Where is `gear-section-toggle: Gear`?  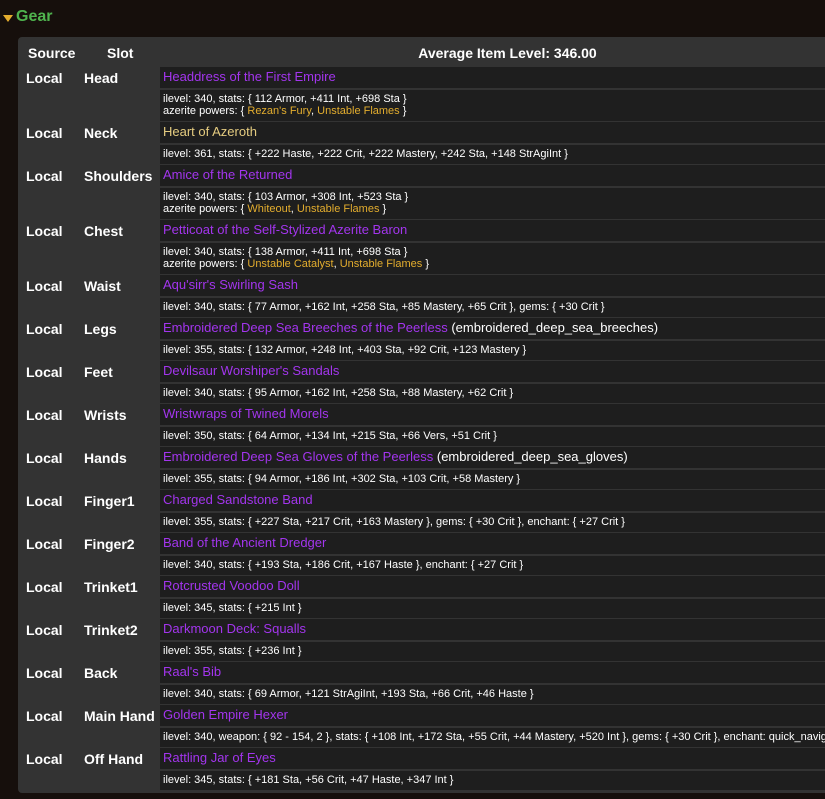 gear-section-toggle: Gear is located at coordinates (26, 17).